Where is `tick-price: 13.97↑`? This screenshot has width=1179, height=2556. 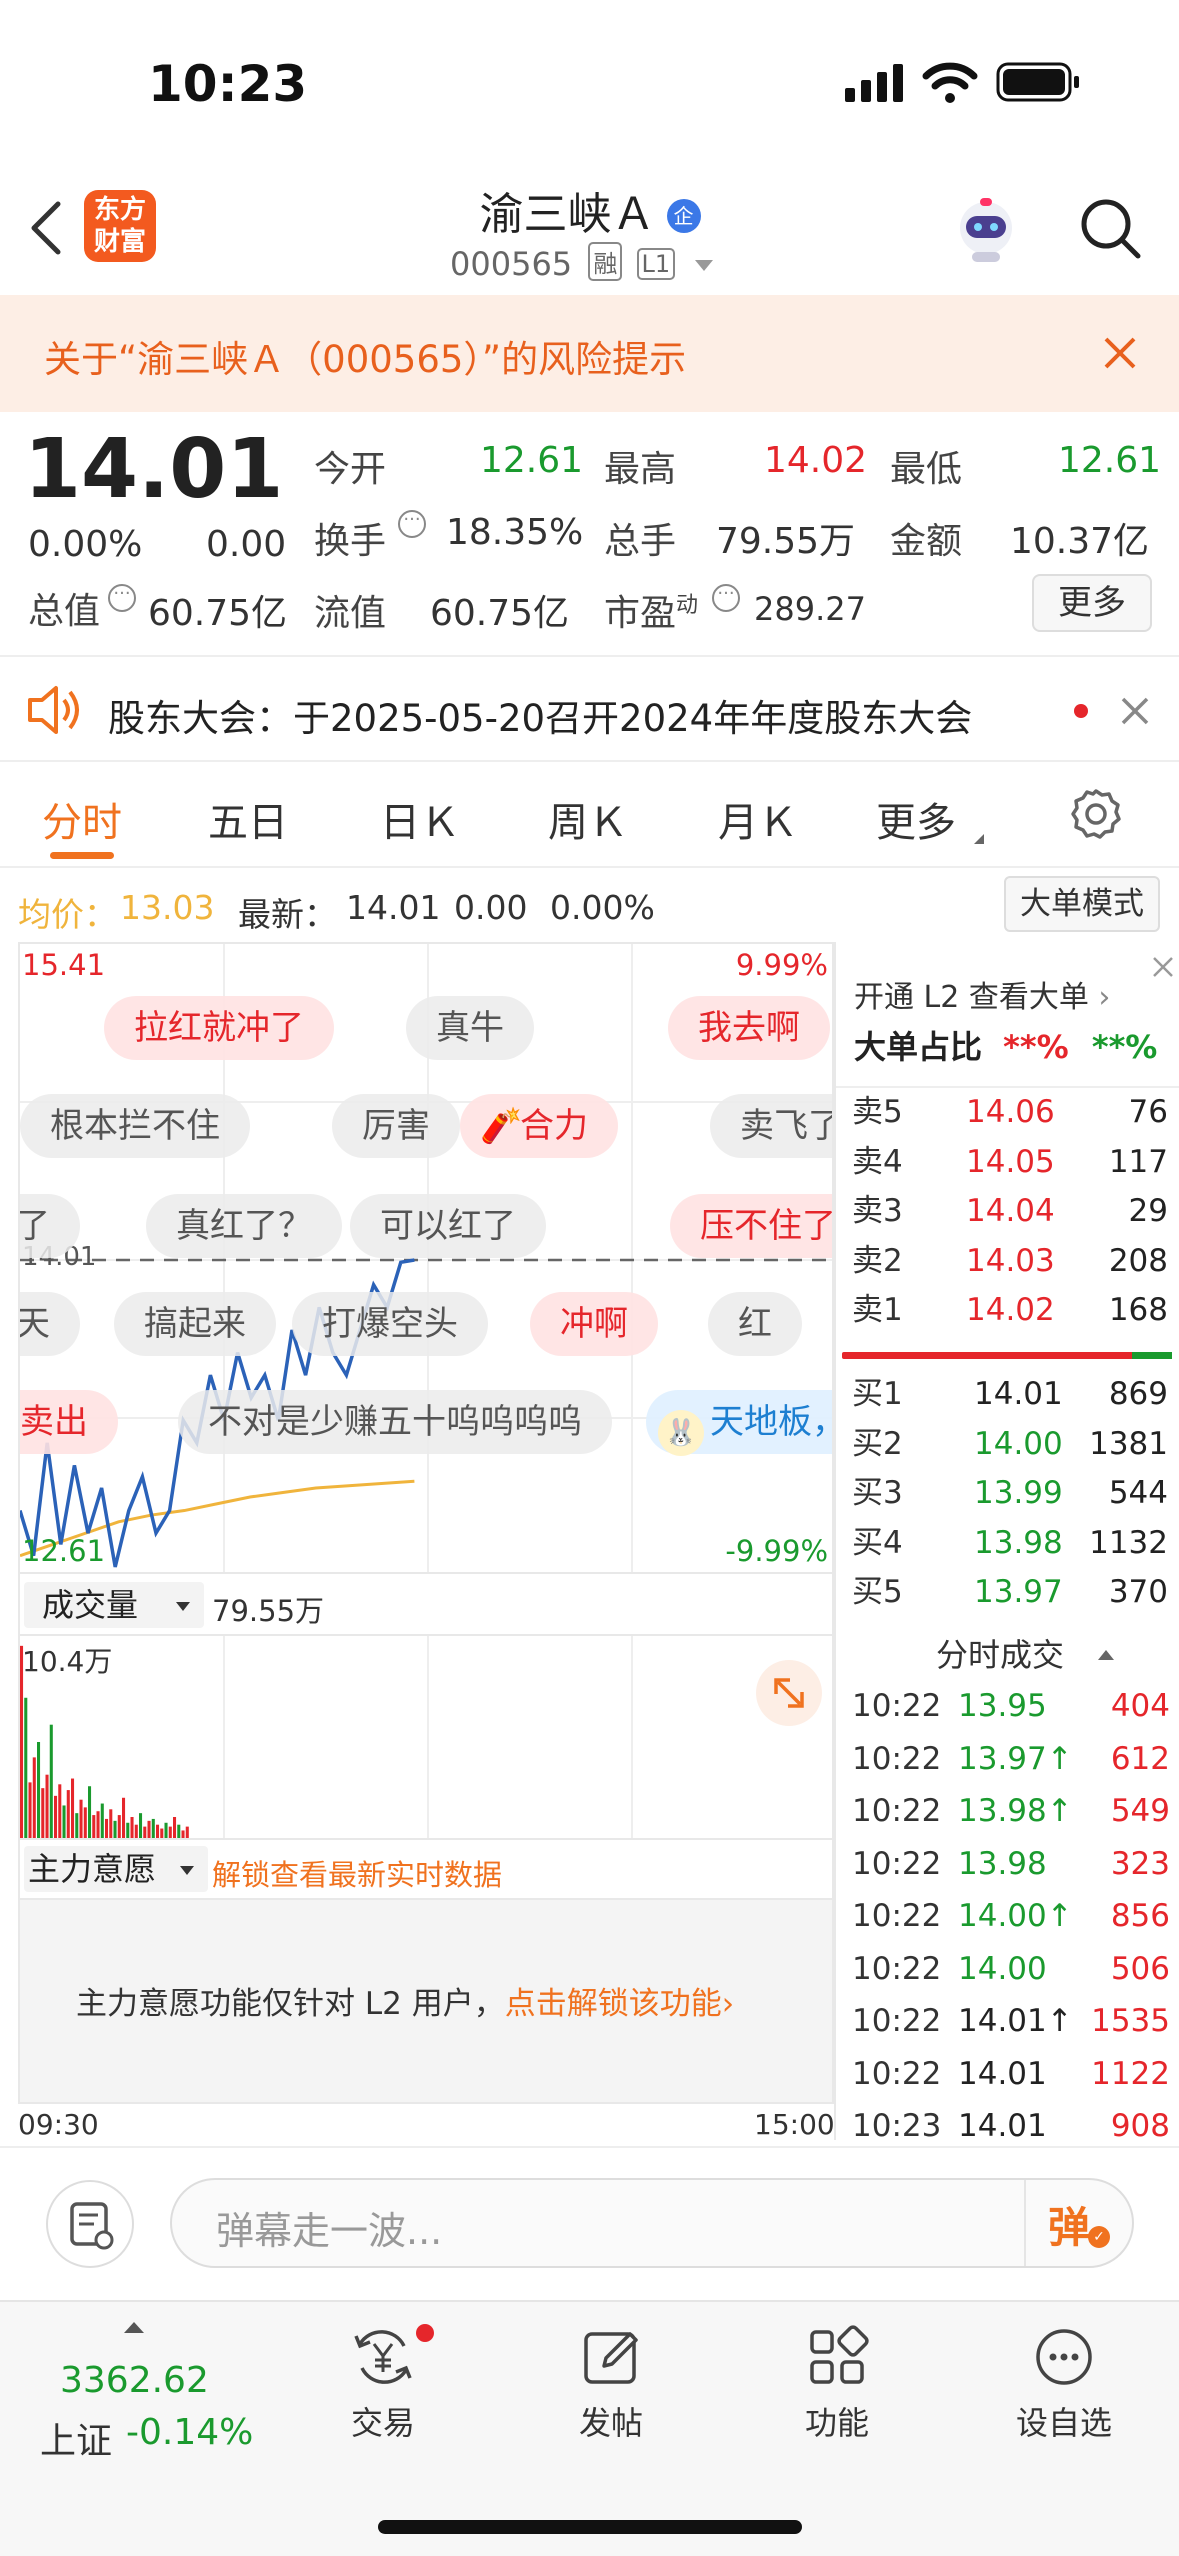 tick-price: 13.97↑ is located at coordinates (1015, 1758).